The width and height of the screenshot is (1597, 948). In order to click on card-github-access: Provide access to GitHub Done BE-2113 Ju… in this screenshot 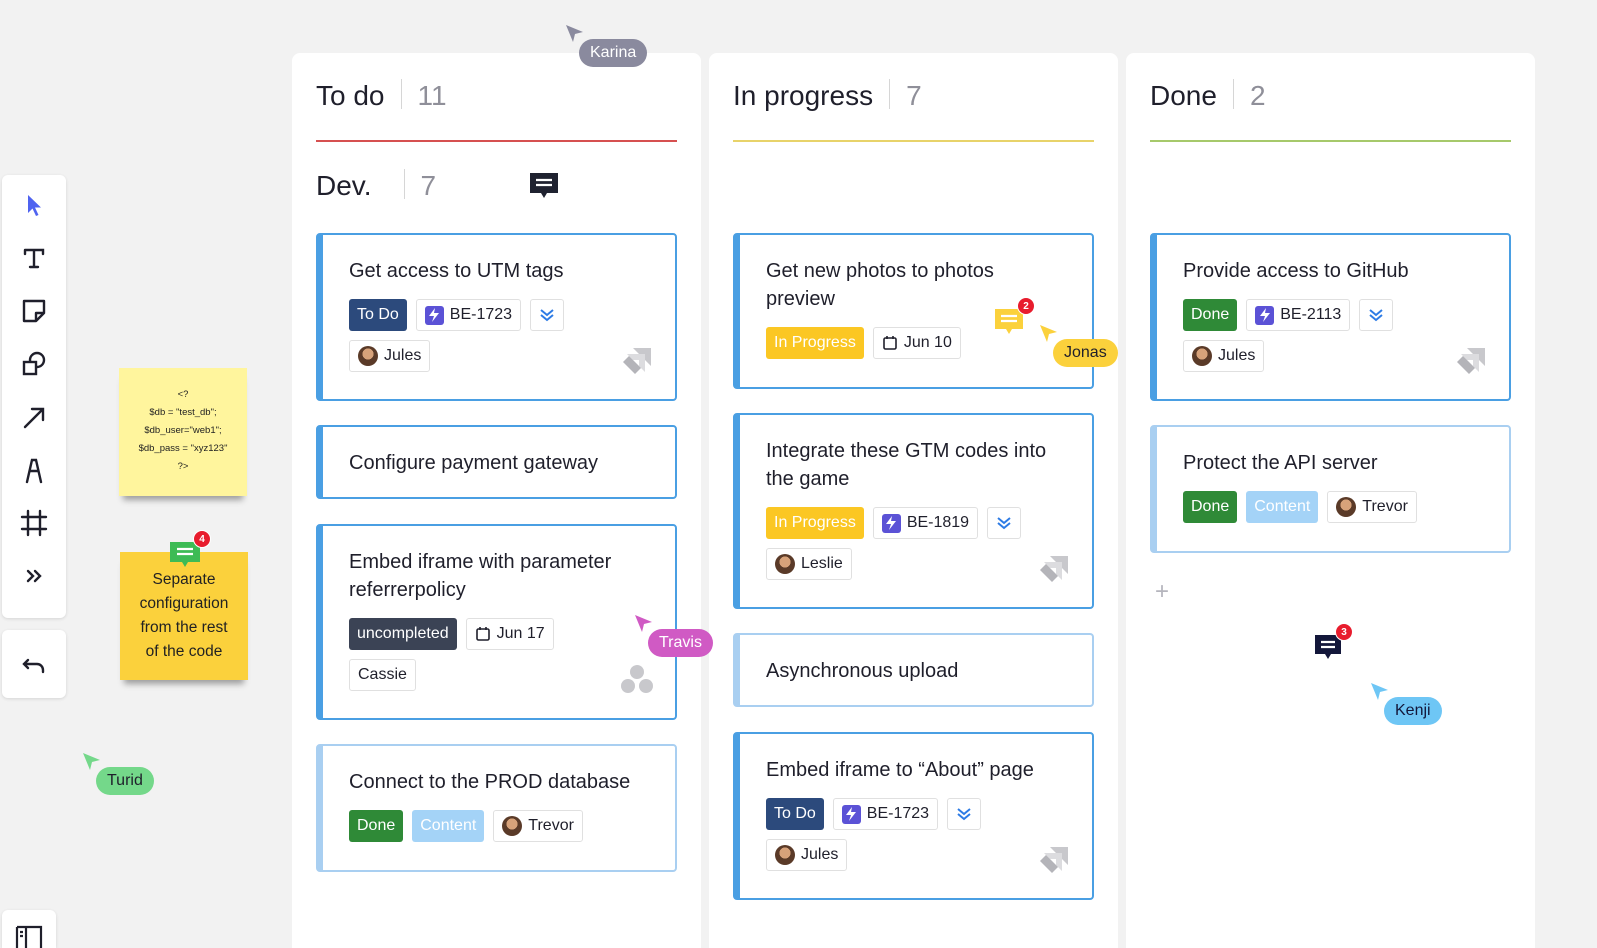, I will do `click(1330, 317)`.